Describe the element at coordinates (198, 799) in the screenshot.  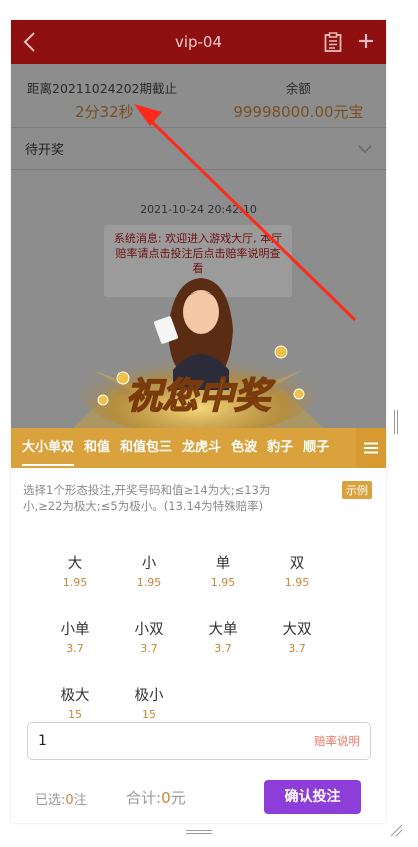
I see `bet-footer: 已选:0注 合计:0元 确认投注` at that location.